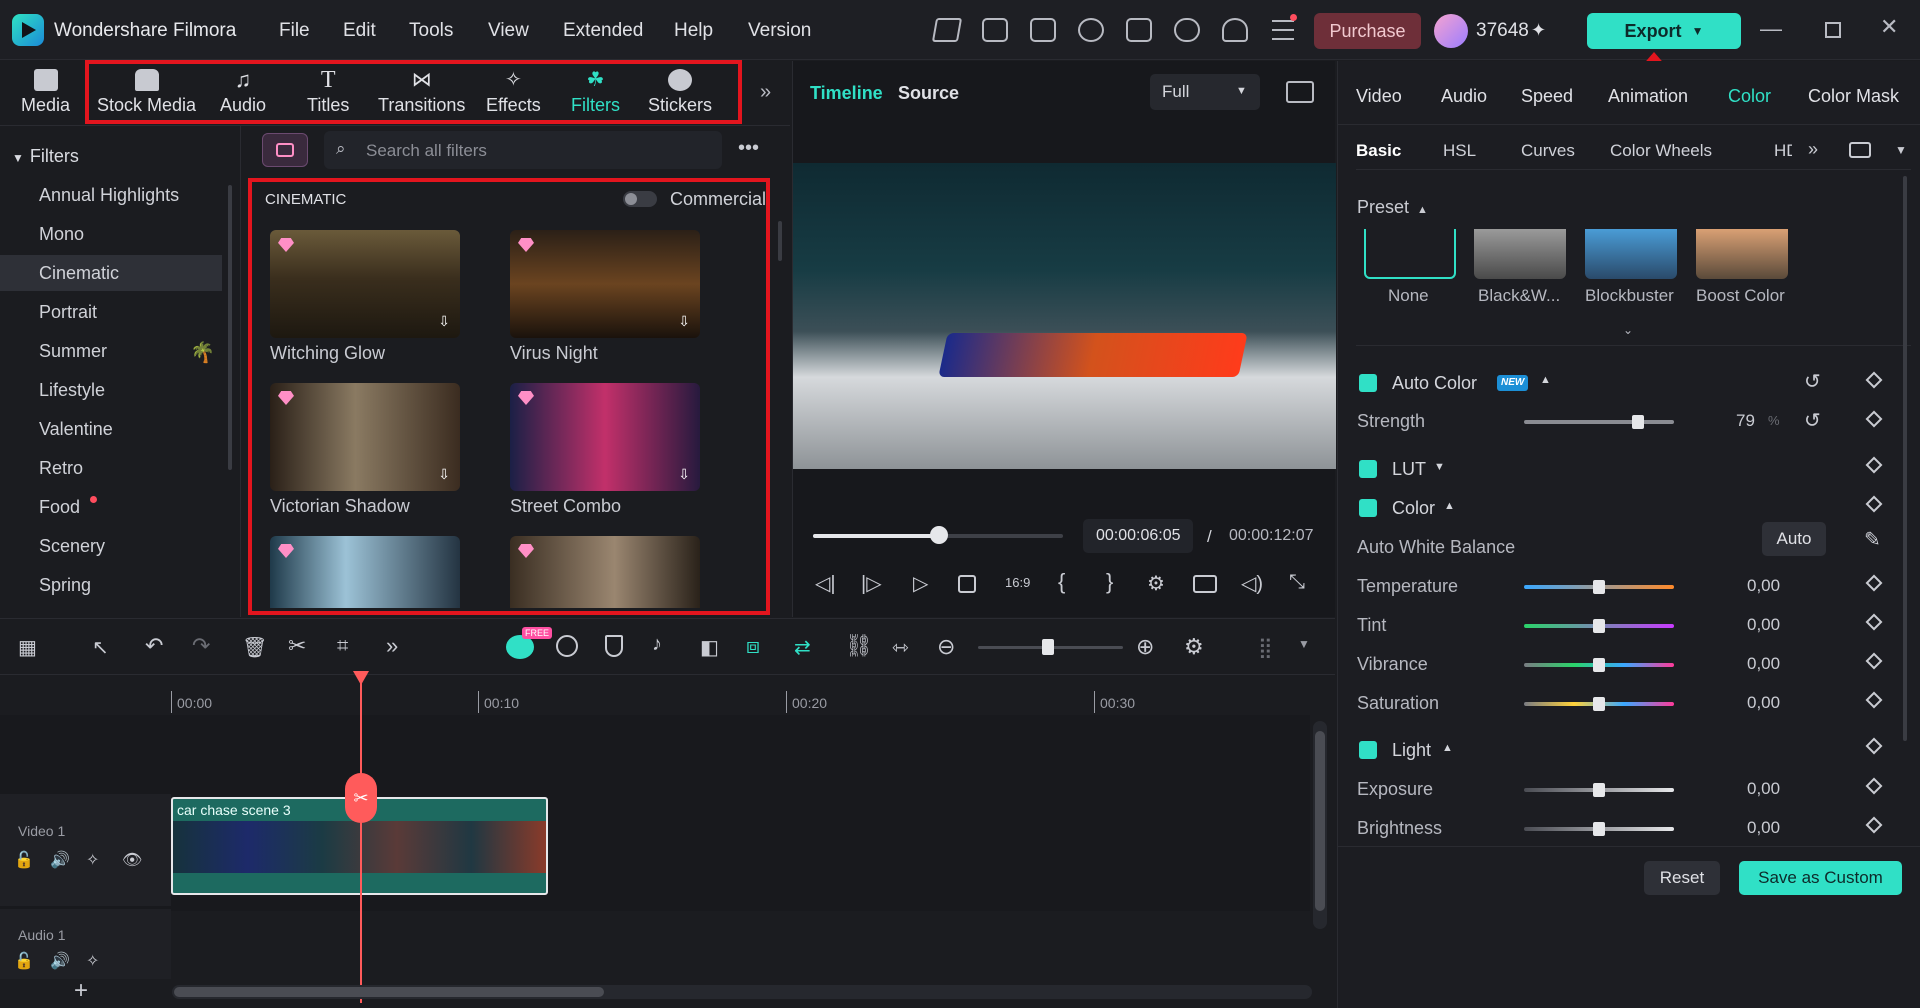 This screenshot has height=1008, width=1920. Describe the element at coordinates (1235, 30) in the screenshot. I see `headset-icon` at that location.